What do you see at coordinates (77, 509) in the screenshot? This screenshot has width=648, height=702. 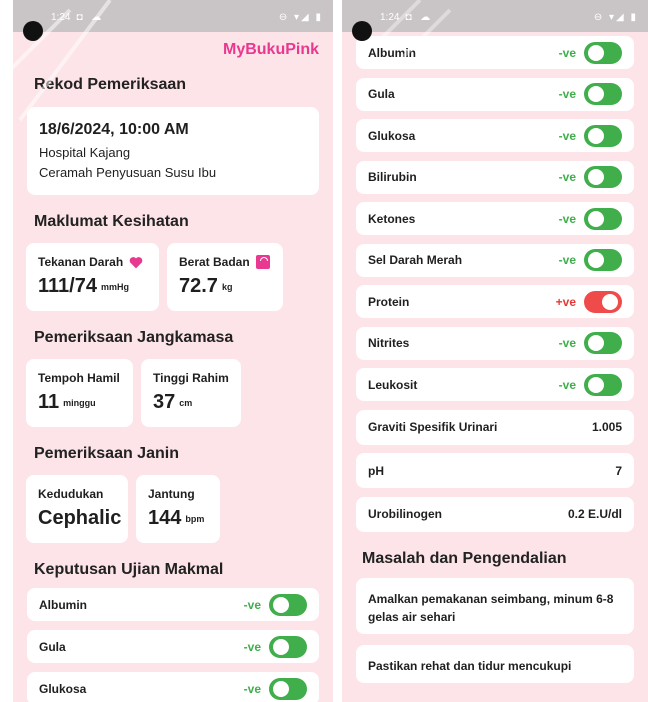 I see `fetal-position-tile: Kedudukan Cephalic` at bounding box center [77, 509].